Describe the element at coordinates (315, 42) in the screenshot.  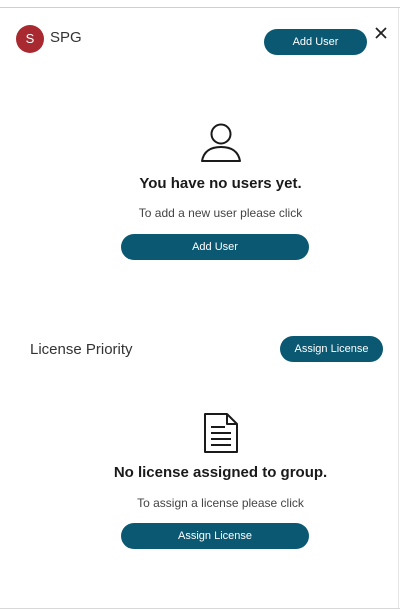
I see `add-user-header-button: Add User` at that location.